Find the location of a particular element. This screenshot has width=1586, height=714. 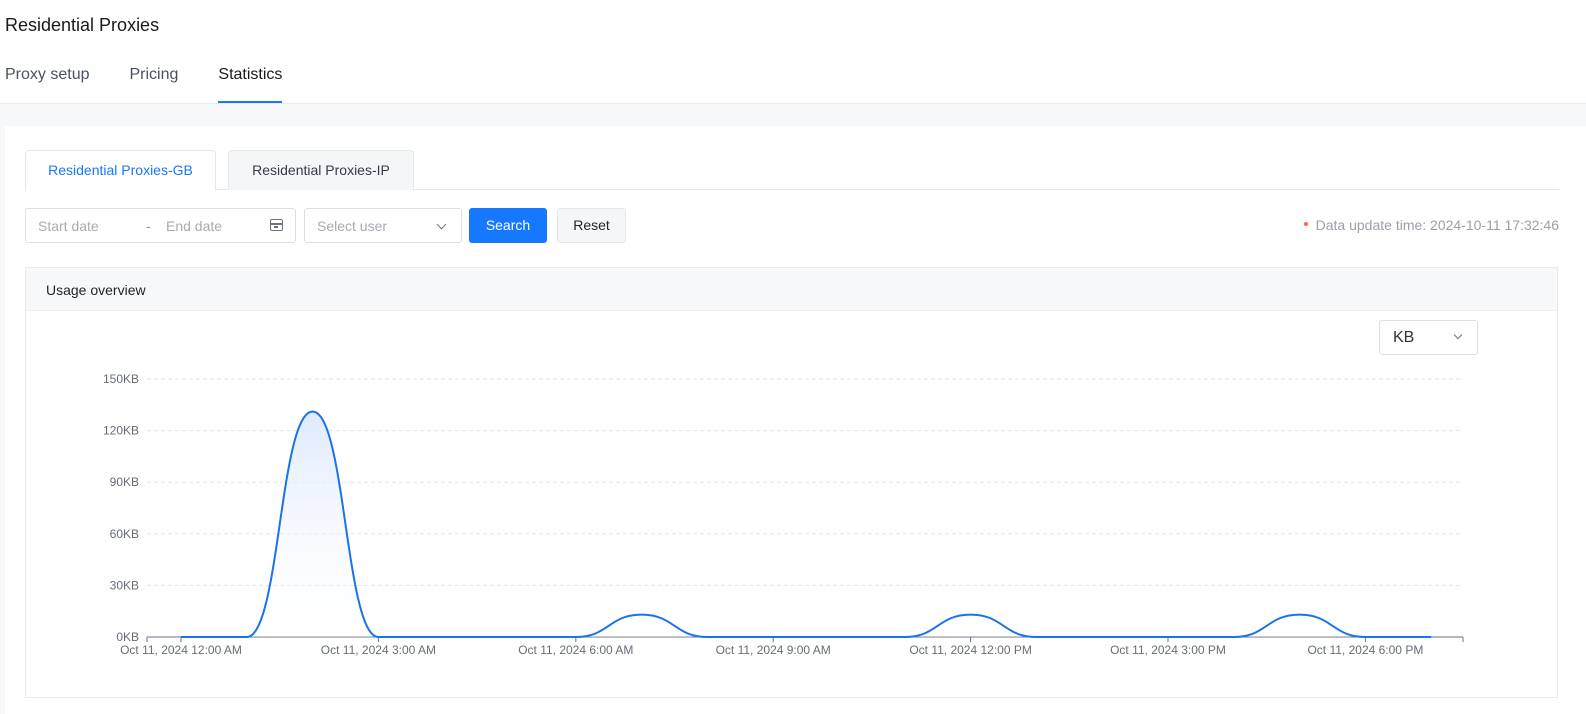

calendar-icon is located at coordinates (276, 225).